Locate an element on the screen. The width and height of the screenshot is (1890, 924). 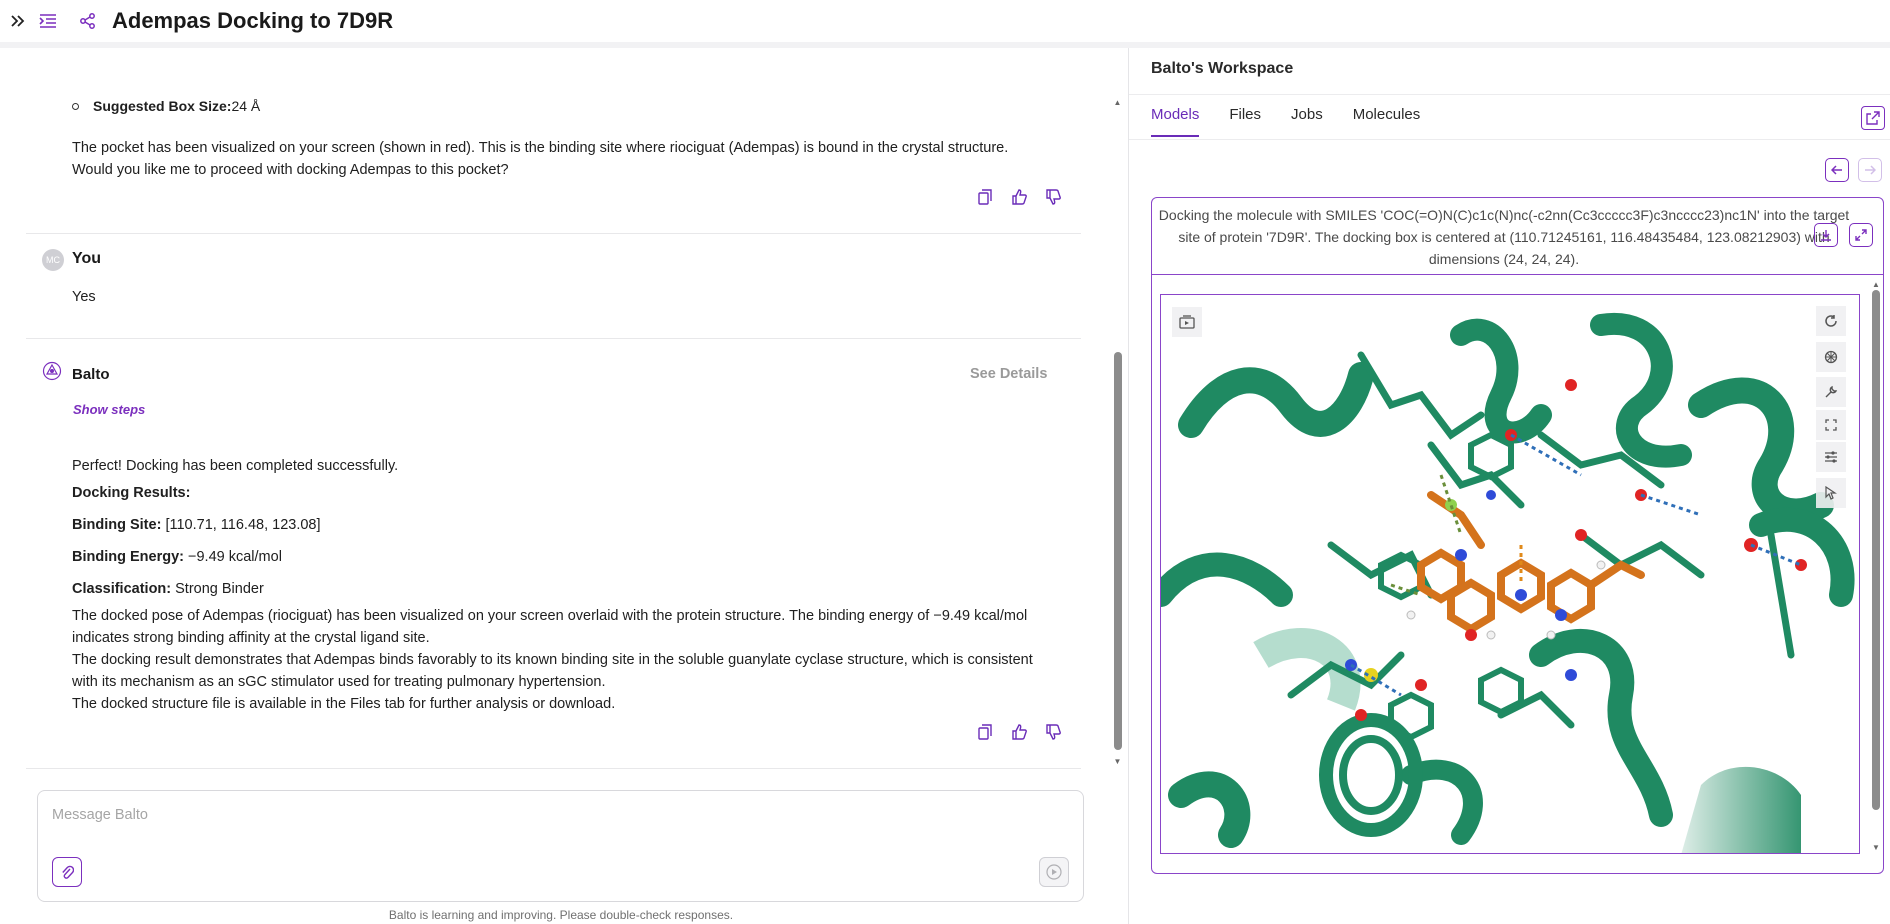
atom-style-button is located at coordinates (1831, 357).